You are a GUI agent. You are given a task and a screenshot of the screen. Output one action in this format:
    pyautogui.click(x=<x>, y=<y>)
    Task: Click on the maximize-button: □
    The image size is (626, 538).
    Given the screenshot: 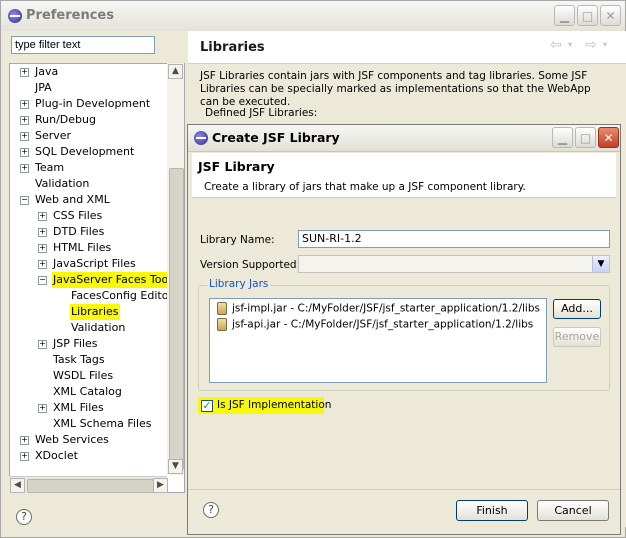 What is the action you would take?
    pyautogui.click(x=587, y=15)
    